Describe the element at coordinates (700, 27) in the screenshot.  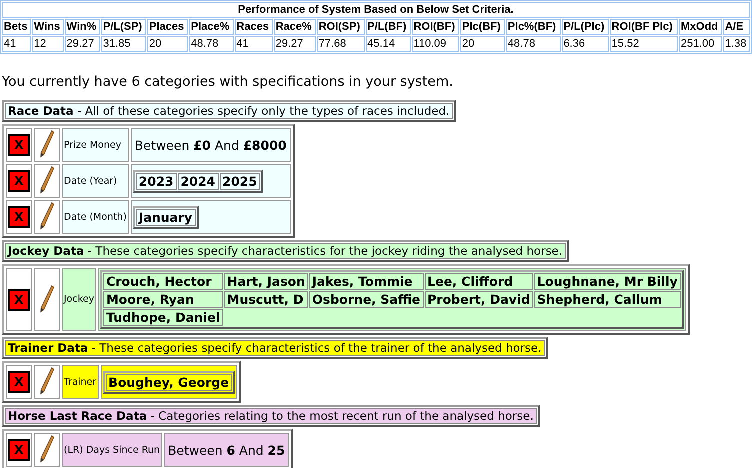
I see `column-header: MxOdd` at that location.